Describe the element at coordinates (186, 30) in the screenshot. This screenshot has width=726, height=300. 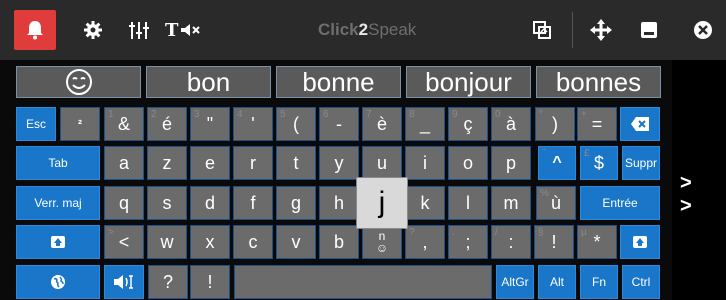
I see `text-to-speech-mute-icon: T` at that location.